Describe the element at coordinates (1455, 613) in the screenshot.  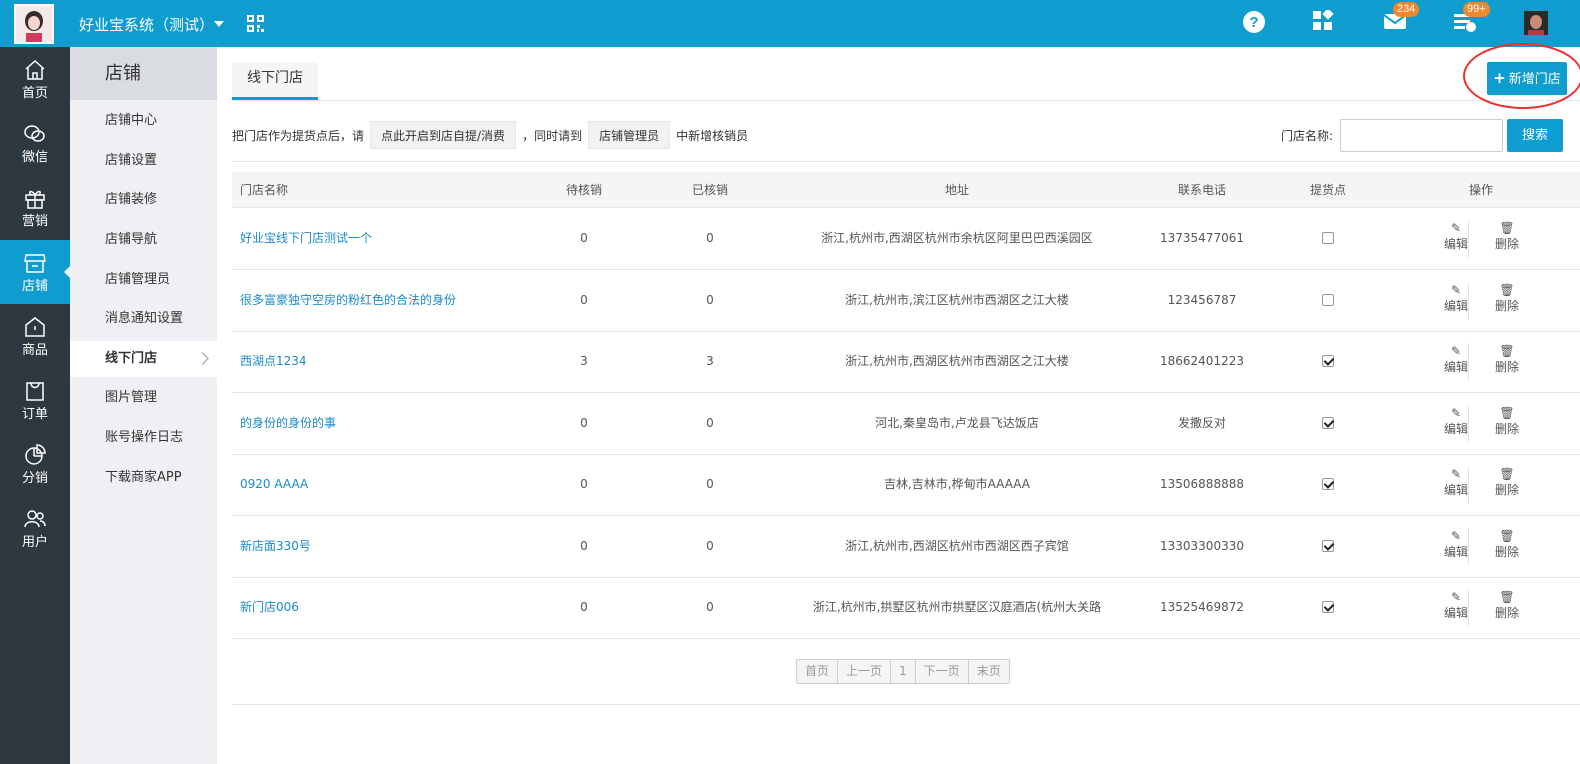
I see `edit-label: 编辑` at that location.